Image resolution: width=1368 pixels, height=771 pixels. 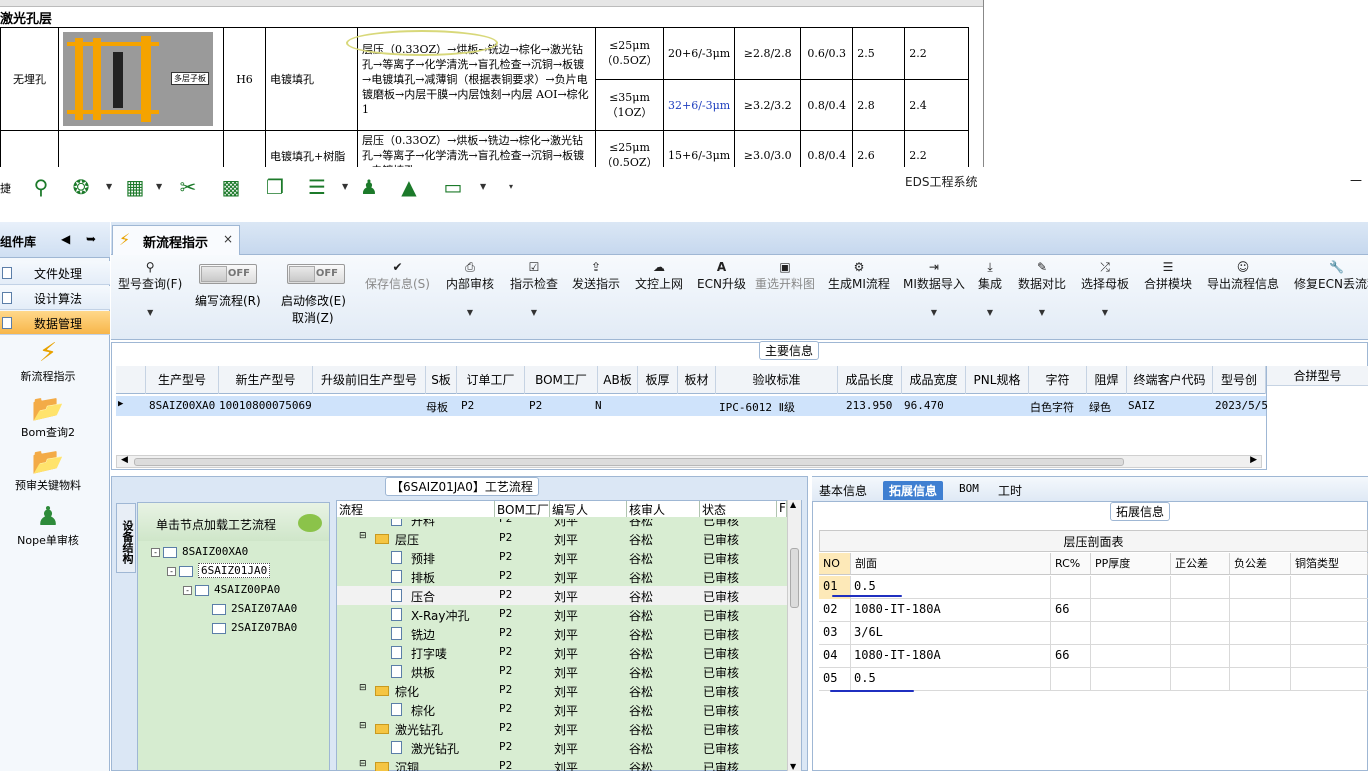 I want to click on tree-node: 2SAIZ07AA0, so click(x=254, y=608).